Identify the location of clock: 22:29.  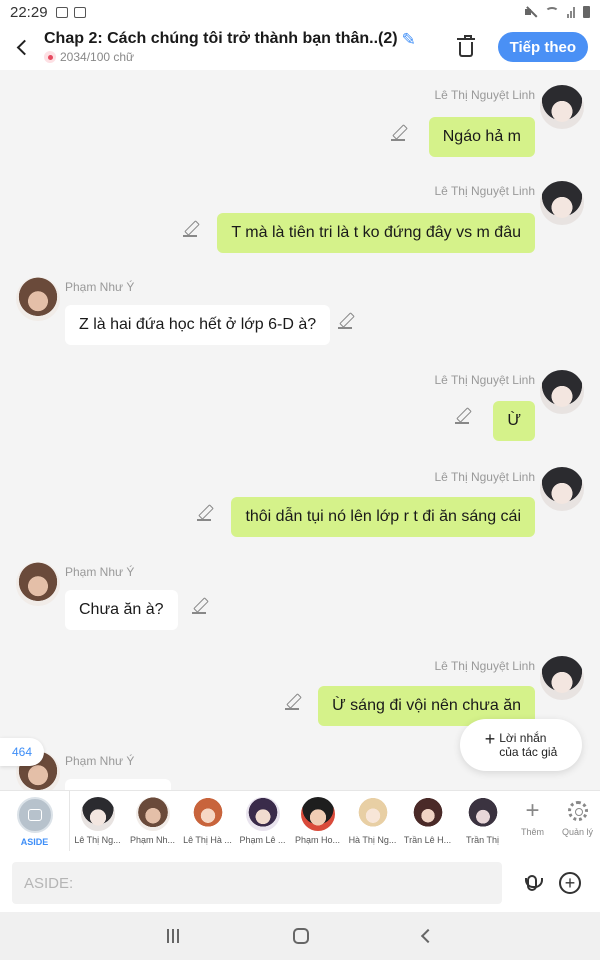
(29, 12).